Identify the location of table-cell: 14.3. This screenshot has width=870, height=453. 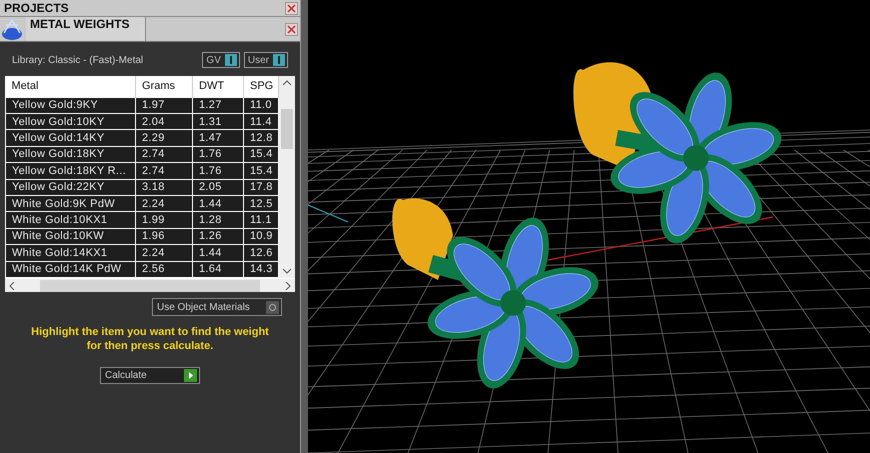
(261, 269).